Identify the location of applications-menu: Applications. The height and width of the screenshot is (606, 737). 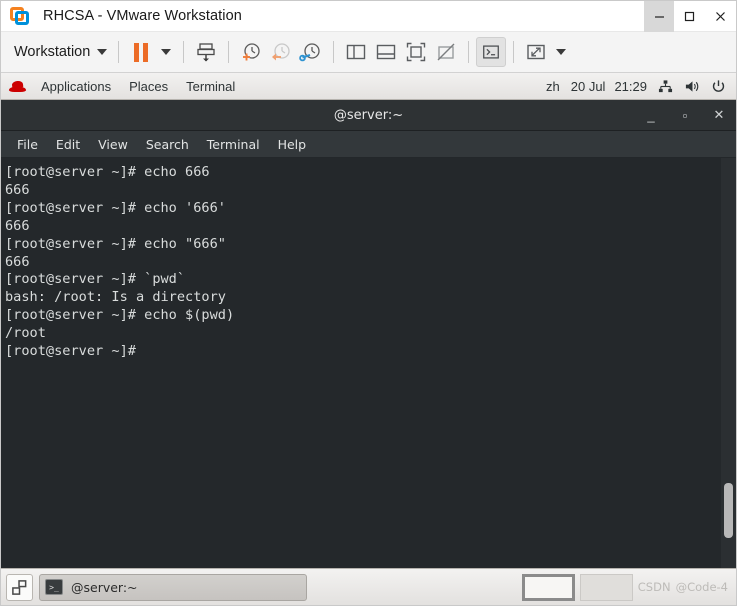
(76, 86).